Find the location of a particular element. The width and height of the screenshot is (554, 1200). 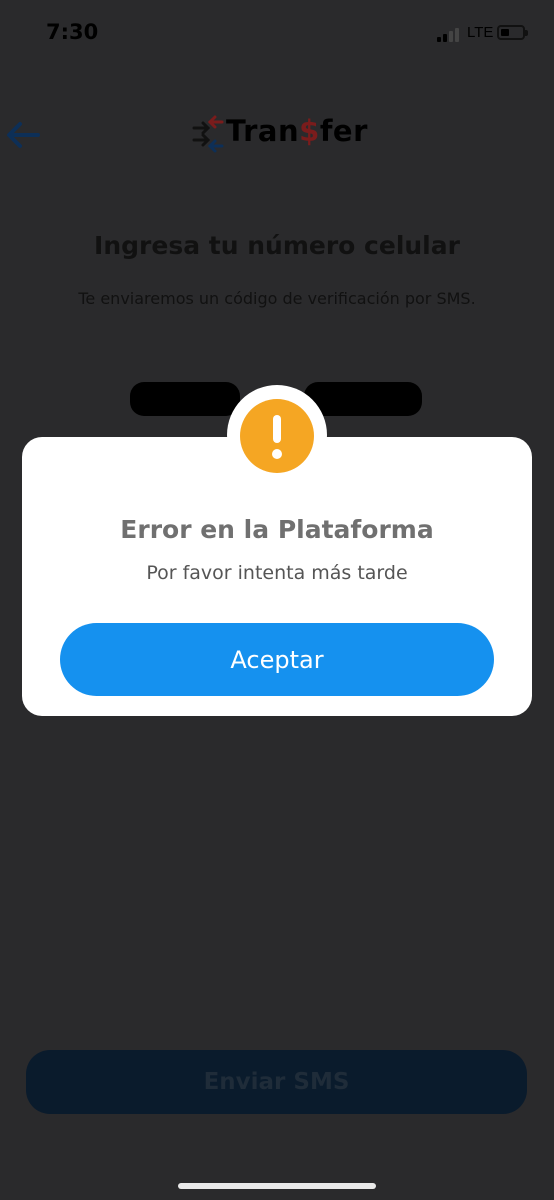

battery-icon is located at coordinates (512, 32).